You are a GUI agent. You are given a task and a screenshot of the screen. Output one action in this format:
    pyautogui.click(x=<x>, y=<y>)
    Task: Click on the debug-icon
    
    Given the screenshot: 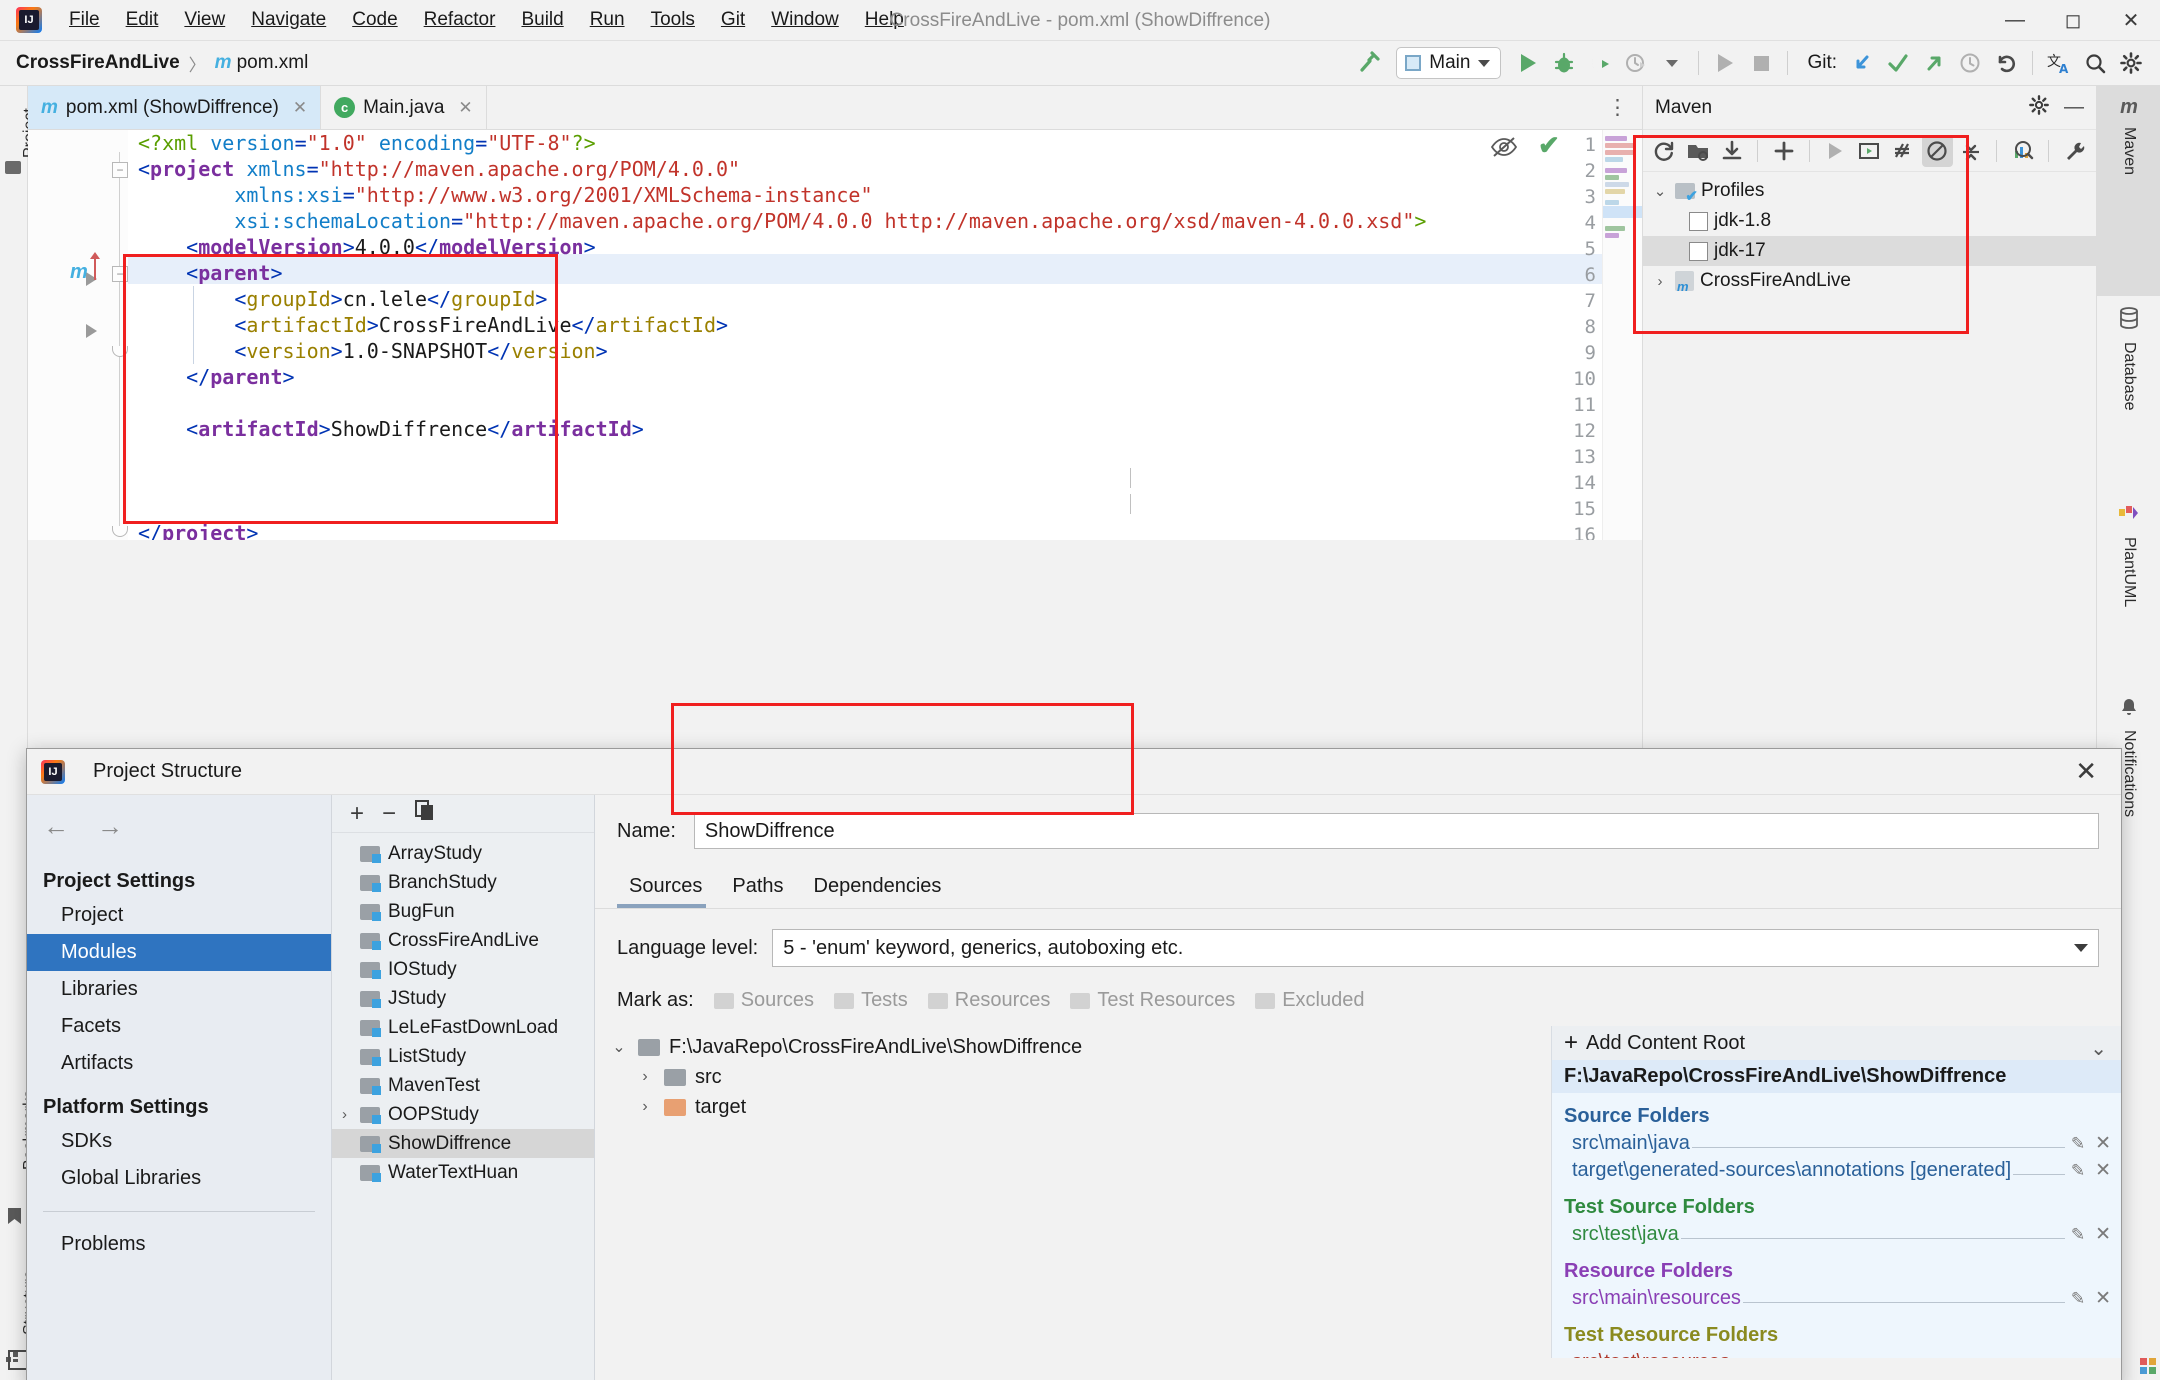 What is the action you would take?
    pyautogui.click(x=1564, y=63)
    